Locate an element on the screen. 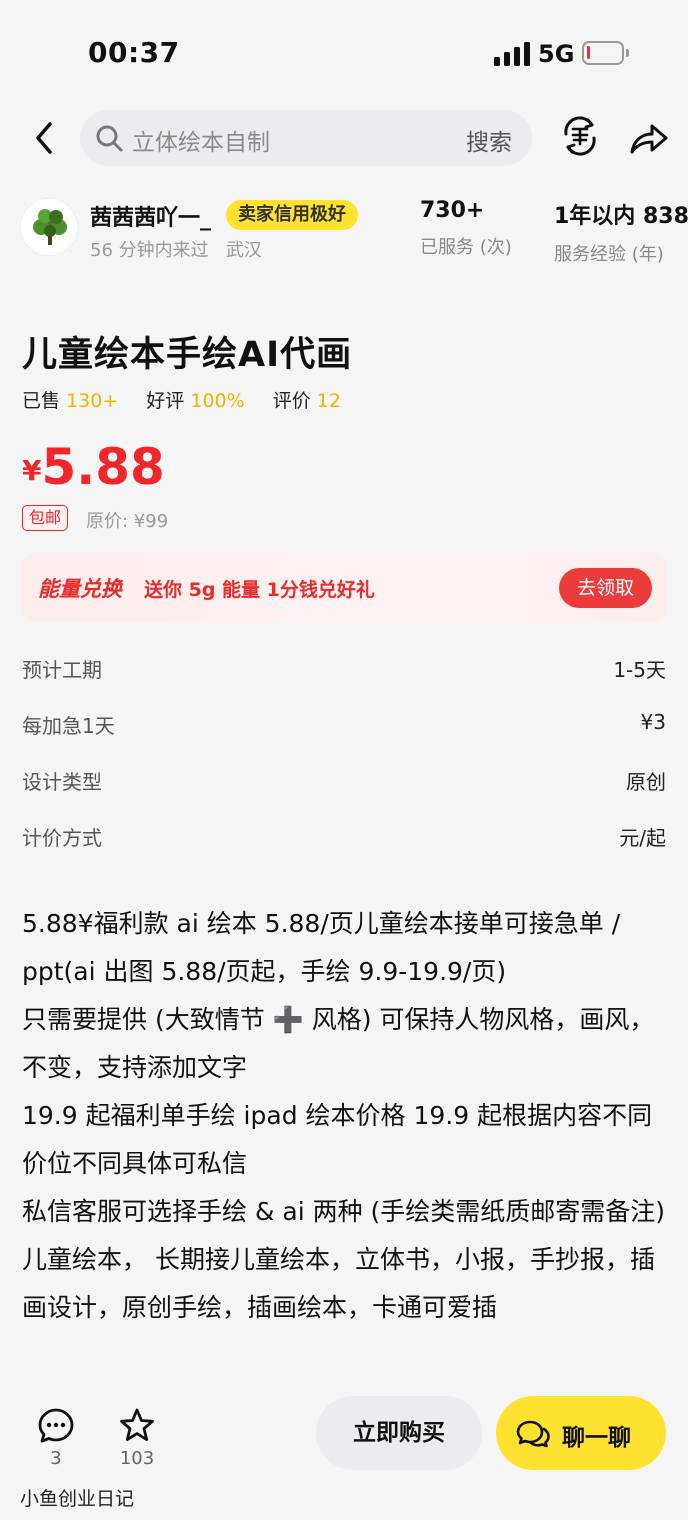 The height and width of the screenshot is (1520, 688). original-price: 原价: ¥99 is located at coordinates (127, 521).